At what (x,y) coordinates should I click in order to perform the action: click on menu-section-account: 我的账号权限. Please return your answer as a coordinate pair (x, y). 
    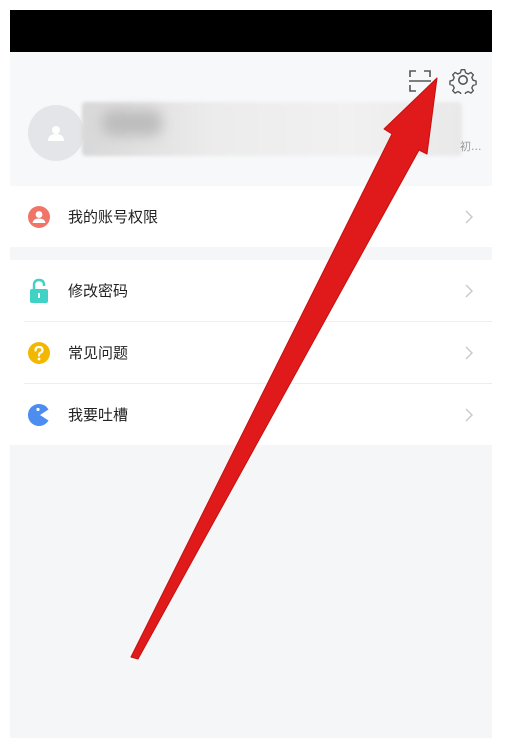
    Looking at the image, I should click on (251, 216).